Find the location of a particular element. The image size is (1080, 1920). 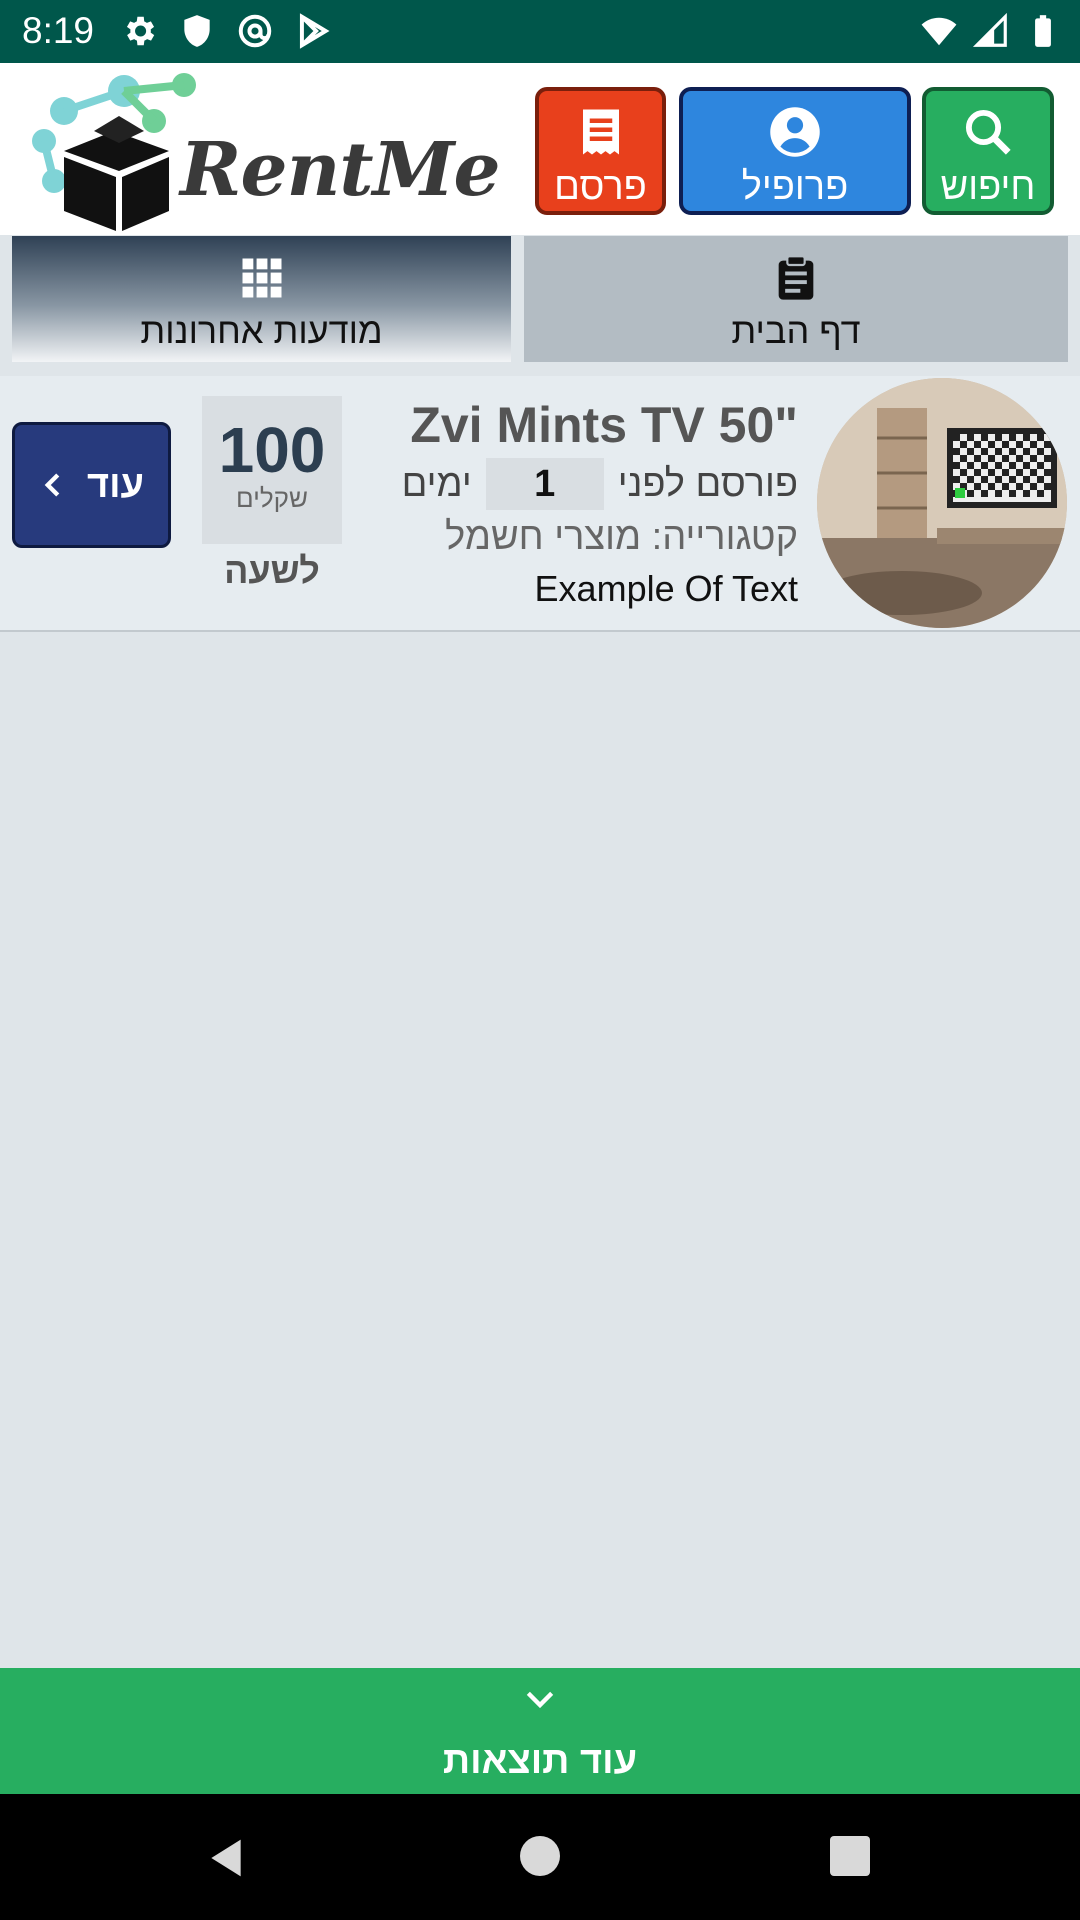

gear-icon is located at coordinates (140, 31).